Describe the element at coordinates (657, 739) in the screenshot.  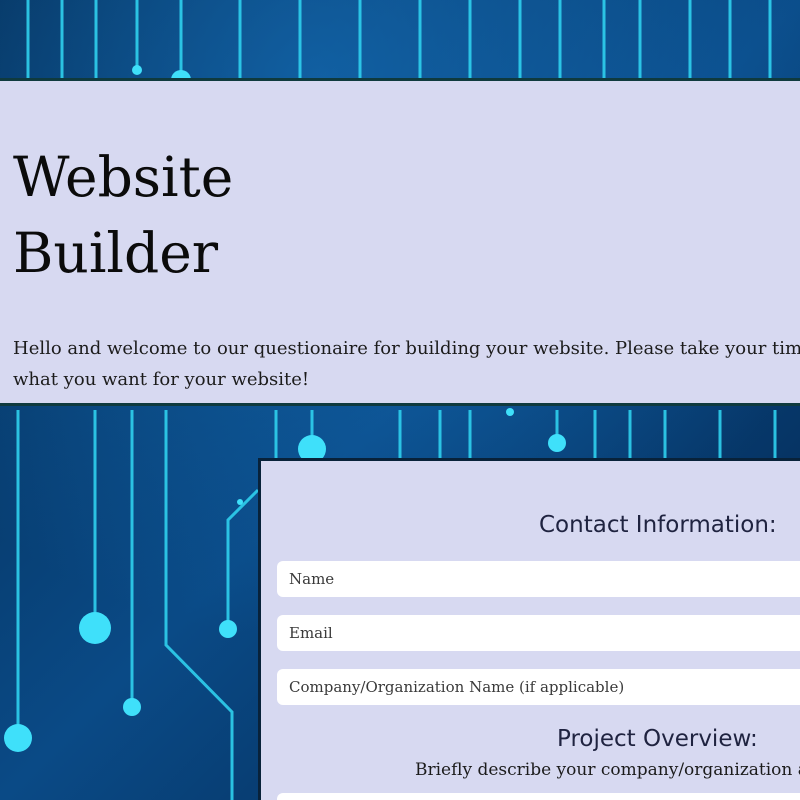
I see `project-overview-heading: Project Overview:` at that location.